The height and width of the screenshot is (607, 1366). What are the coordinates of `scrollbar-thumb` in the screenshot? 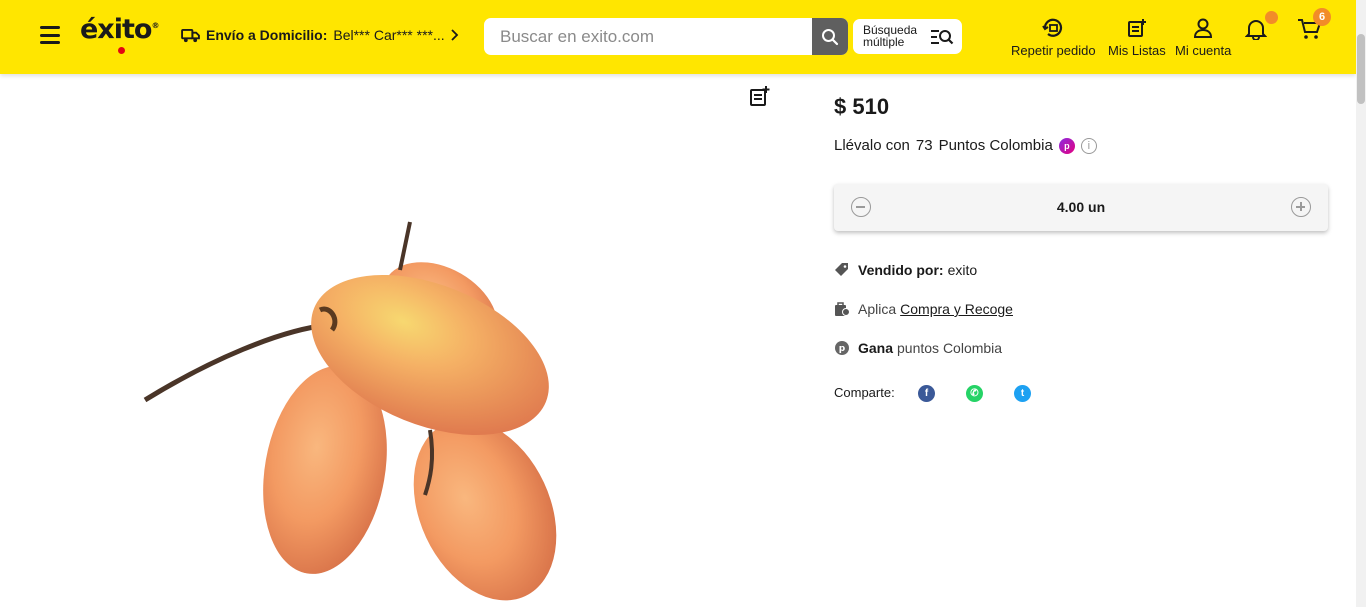 It's located at (1361, 69).